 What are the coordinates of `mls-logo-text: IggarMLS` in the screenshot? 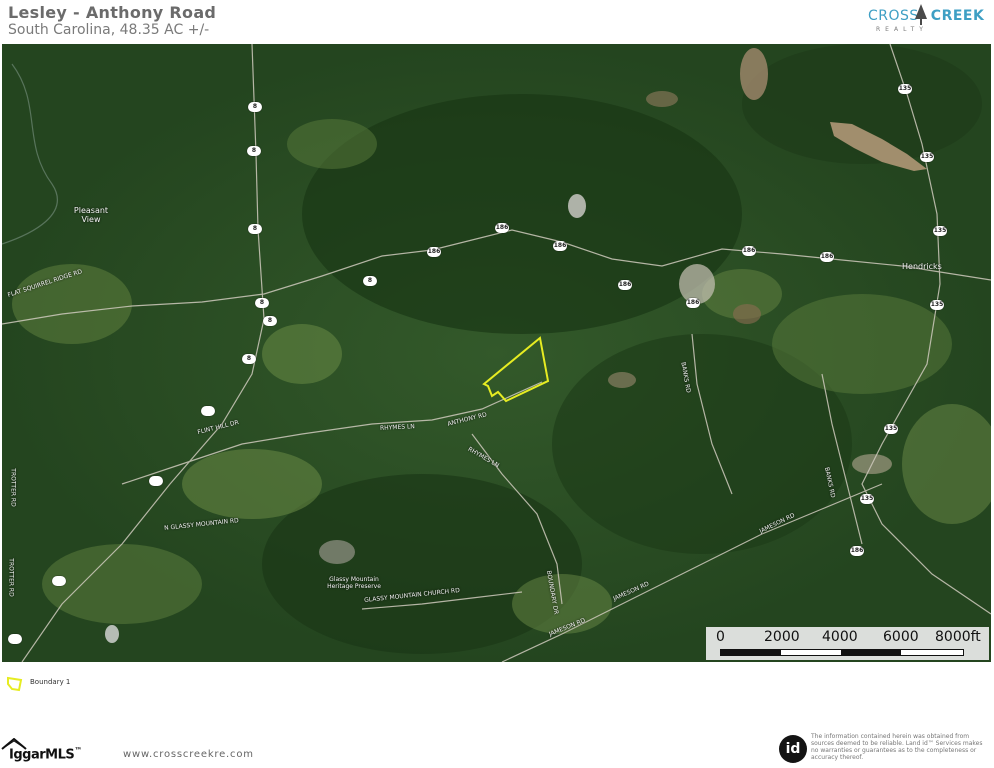 It's located at (42, 755).